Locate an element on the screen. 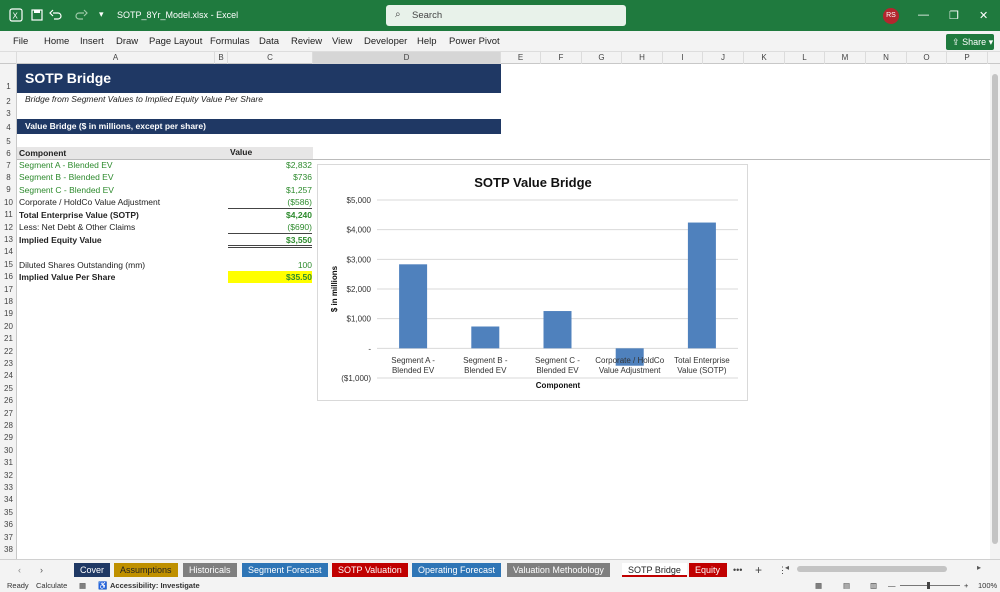  column-header: O is located at coordinates (927, 58).